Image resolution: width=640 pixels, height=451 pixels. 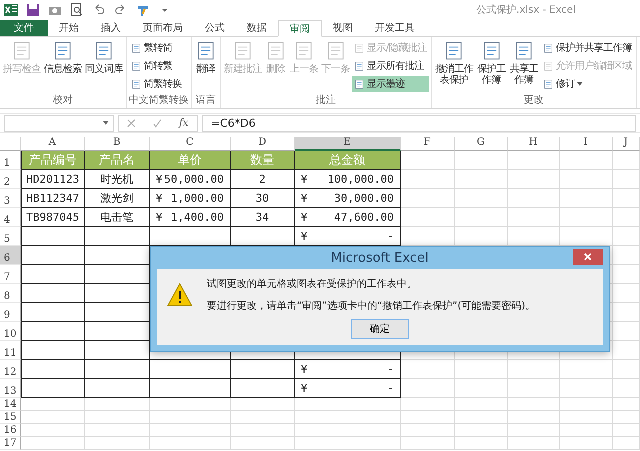 What do you see at coordinates (156, 48) in the screenshot?
I see `ribbon-button: 繁转简` at bounding box center [156, 48].